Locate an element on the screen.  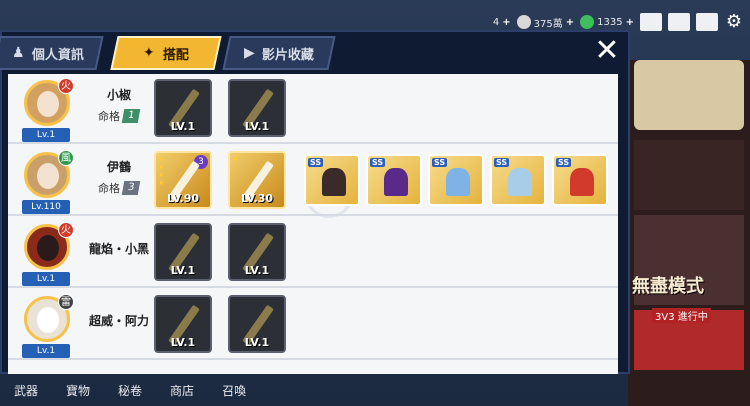
gem-icon is located at coordinates (587, 22).